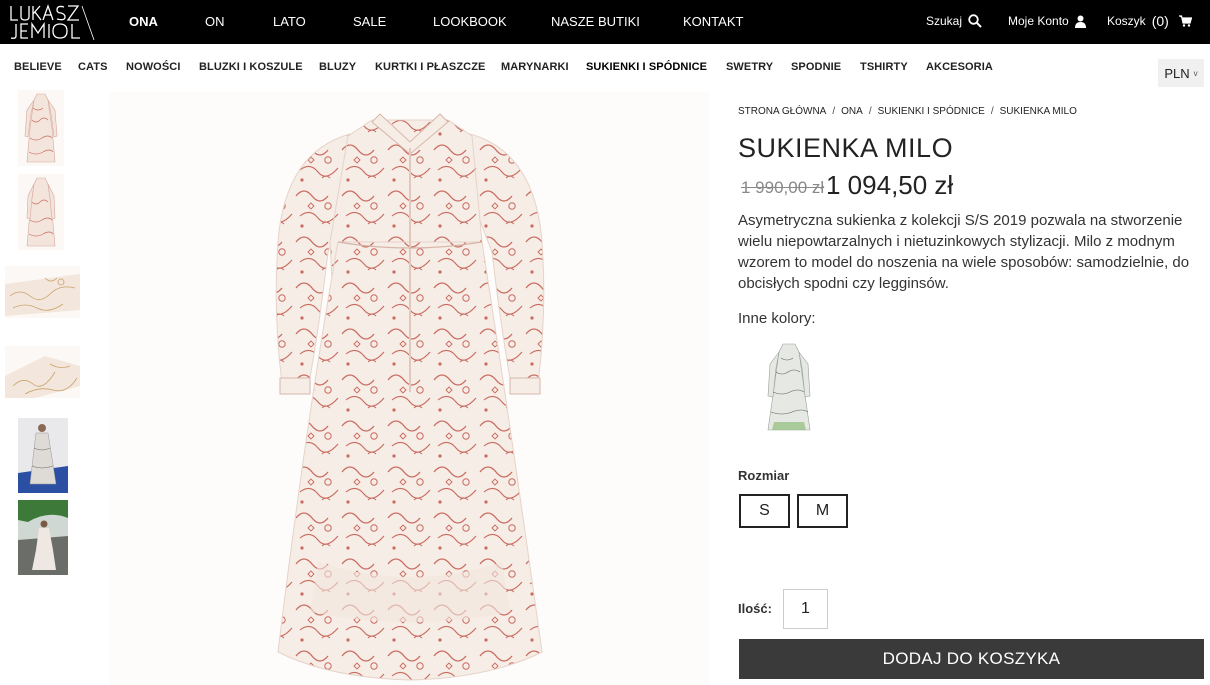  I want to click on price-new: 1 094,50 zł, so click(890, 185).